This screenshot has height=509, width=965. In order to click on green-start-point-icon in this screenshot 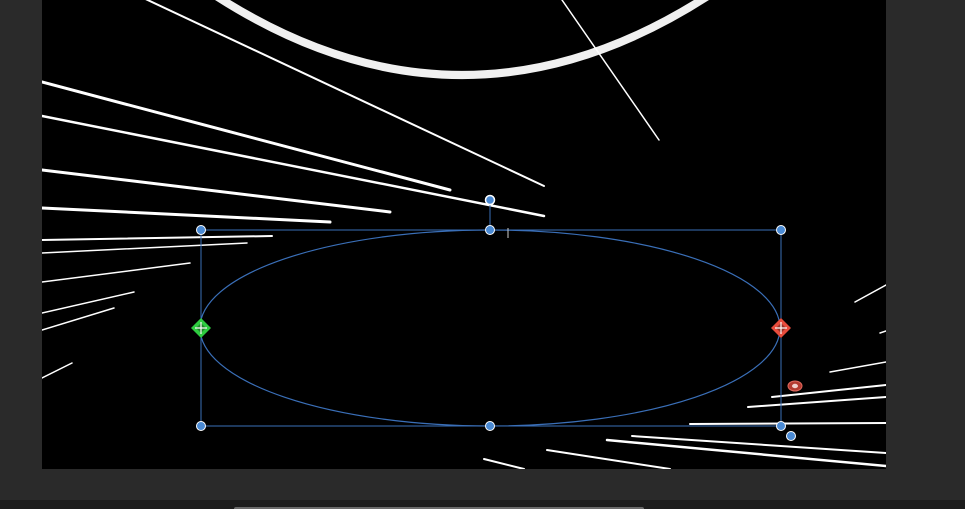, I will do `click(201, 328)`.